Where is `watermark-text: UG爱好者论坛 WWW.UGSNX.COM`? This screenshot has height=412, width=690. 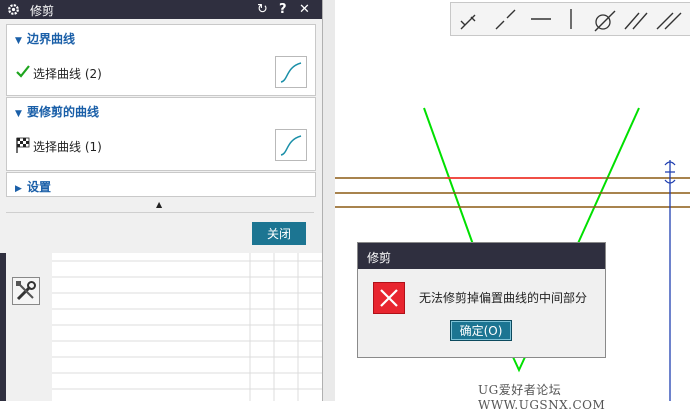 watermark-text: UG爱好者论坛 WWW.UGSNX.COM is located at coordinates (542, 397).